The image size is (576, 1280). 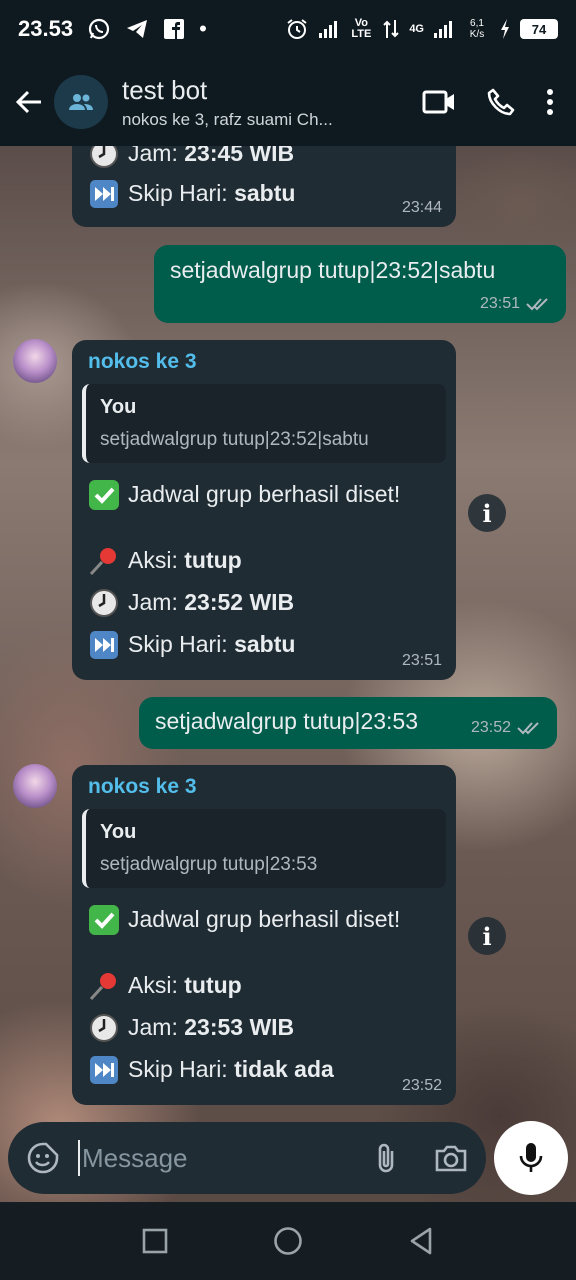 I want to click on outgoing-message: setjadwalgrup tutup|23:53 23:52, so click(x=348, y=723).